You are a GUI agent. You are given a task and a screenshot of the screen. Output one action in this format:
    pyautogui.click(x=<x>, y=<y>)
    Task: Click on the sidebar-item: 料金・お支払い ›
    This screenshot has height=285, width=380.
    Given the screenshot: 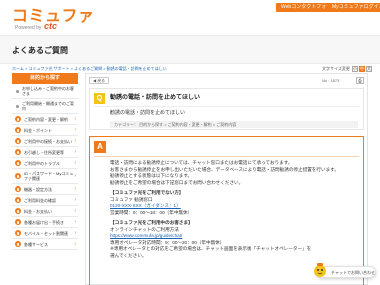 What is the action you would take?
    pyautogui.click(x=45, y=211)
    